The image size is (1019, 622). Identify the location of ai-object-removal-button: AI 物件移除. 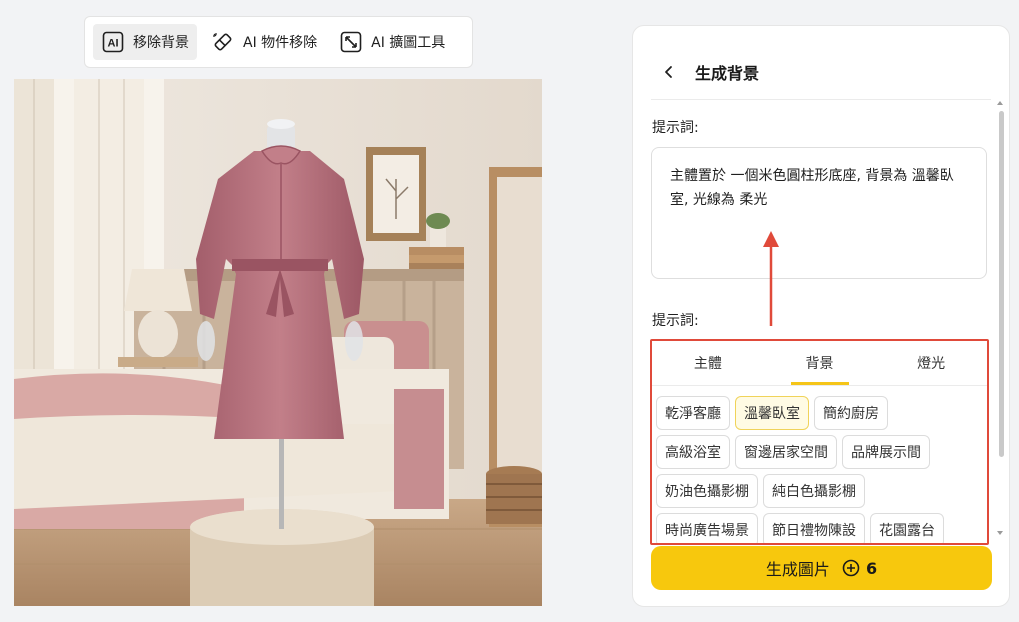
(264, 42).